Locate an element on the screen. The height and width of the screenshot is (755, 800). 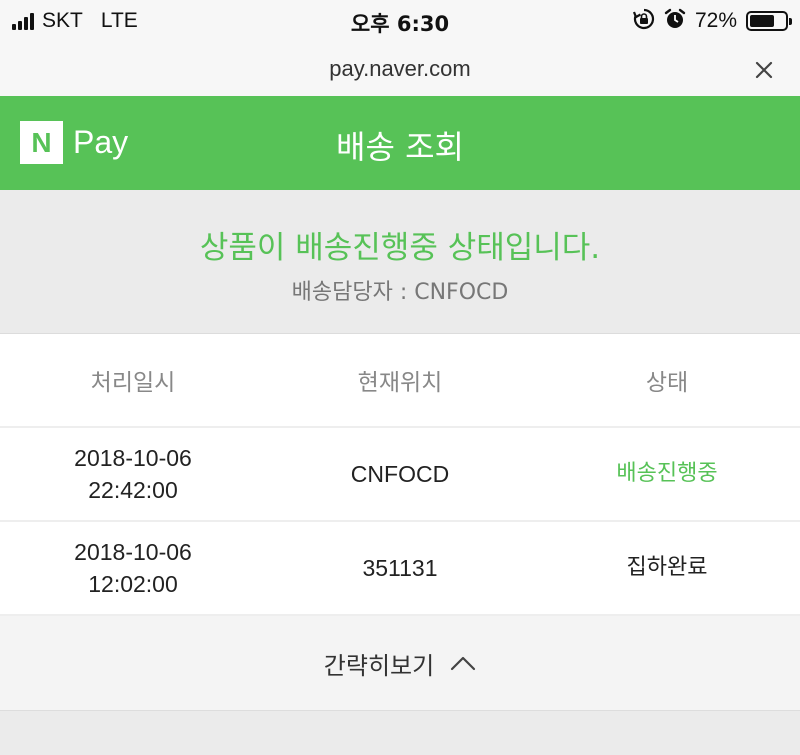
chevron-up-icon is located at coordinates (463, 663).